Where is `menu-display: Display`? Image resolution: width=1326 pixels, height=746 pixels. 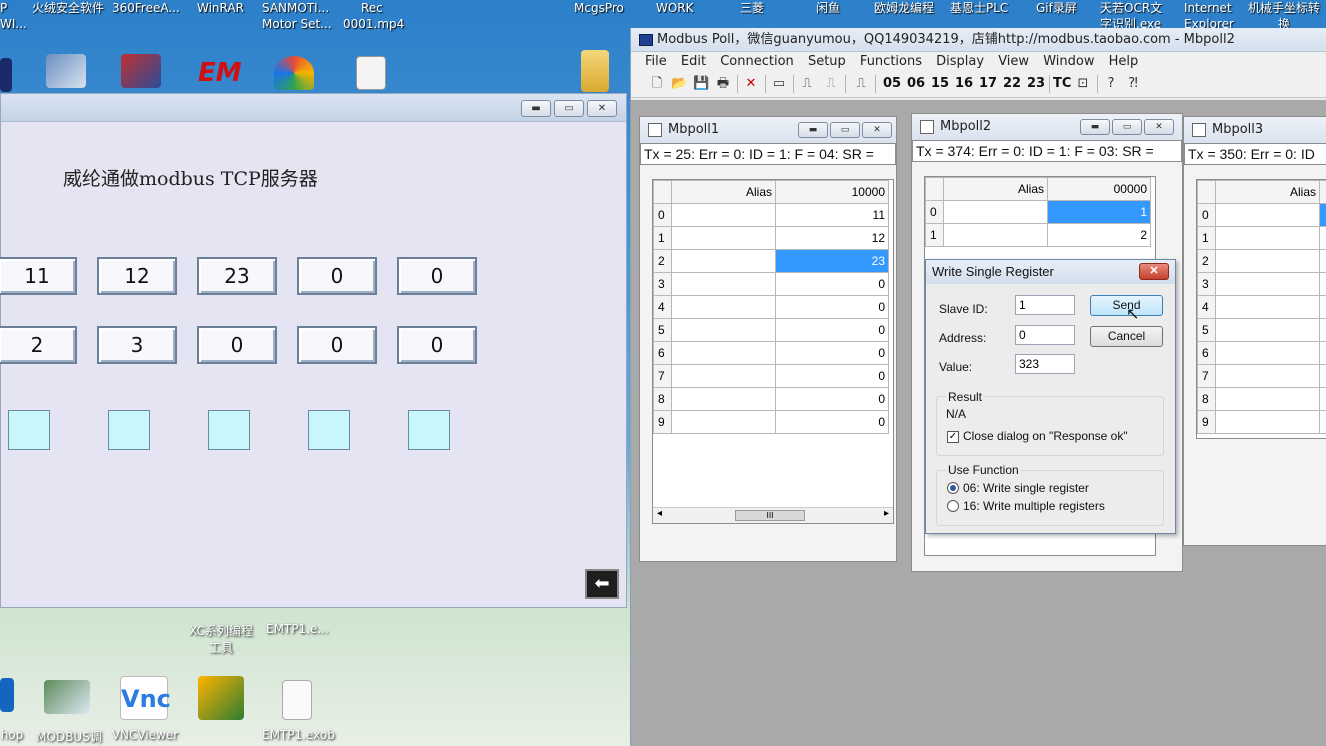 menu-display: Display is located at coordinates (960, 61).